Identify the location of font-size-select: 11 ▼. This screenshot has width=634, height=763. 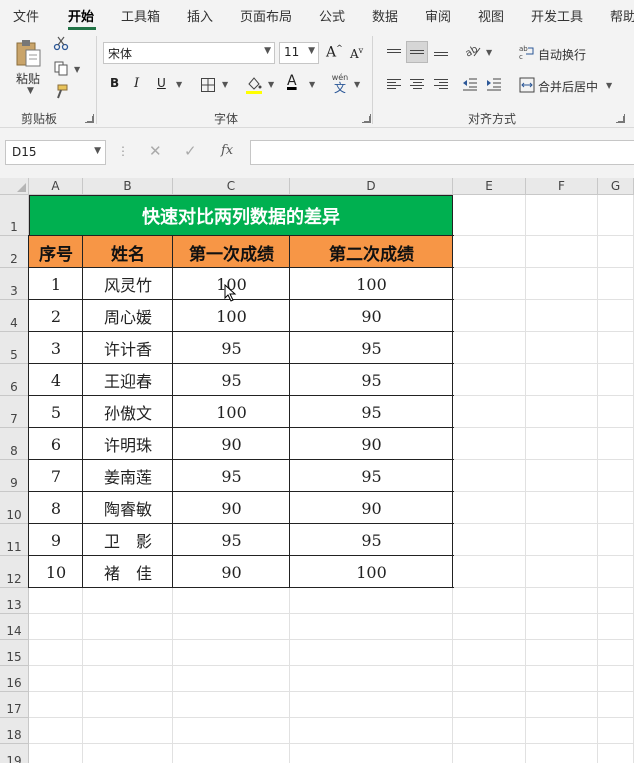
(299, 53).